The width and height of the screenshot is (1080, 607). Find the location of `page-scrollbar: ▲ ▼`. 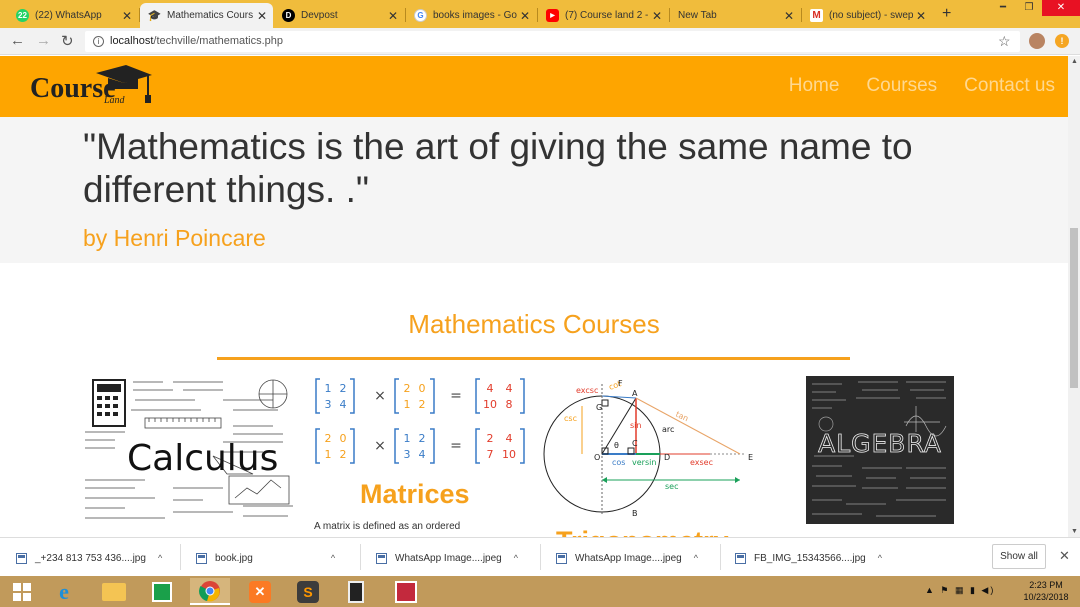

page-scrollbar: ▲ ▼ is located at coordinates (1074, 296).